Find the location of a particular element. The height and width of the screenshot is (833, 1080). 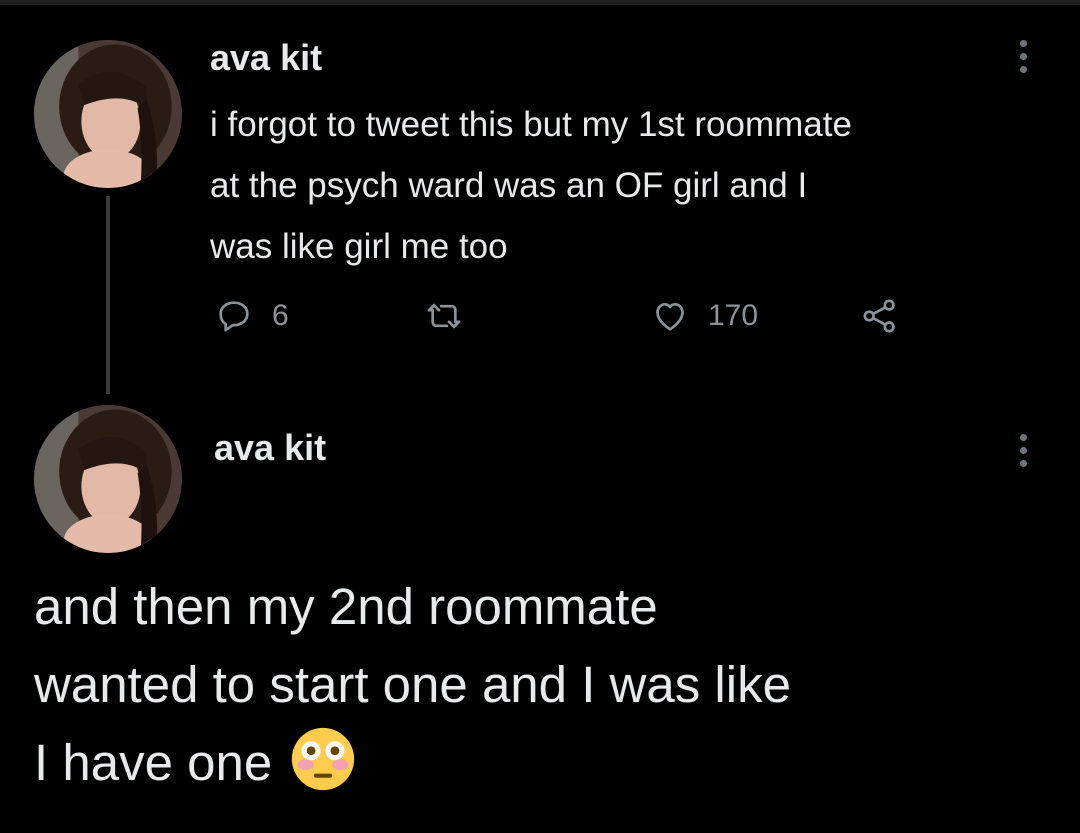

tweet-text-line: wanted to start one and I was like is located at coordinates (412, 684).